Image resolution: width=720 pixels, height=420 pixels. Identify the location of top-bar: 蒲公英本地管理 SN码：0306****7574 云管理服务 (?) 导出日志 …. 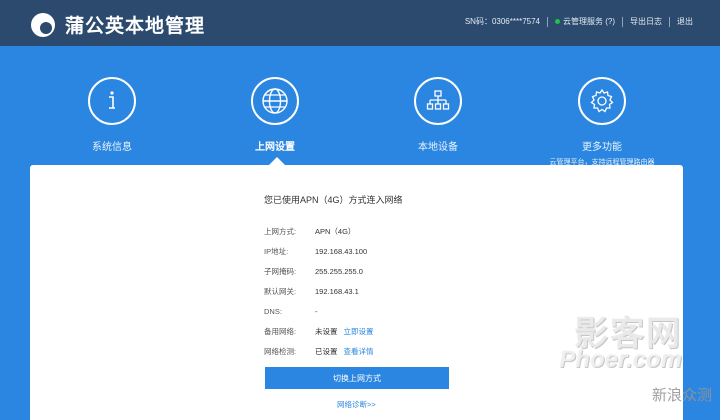
(360, 23).